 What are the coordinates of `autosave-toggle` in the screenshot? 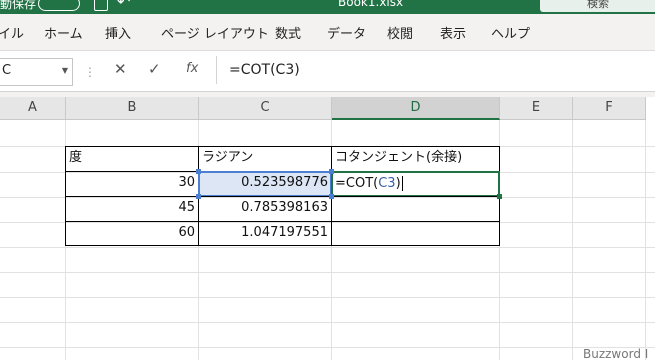 It's located at (59, 5).